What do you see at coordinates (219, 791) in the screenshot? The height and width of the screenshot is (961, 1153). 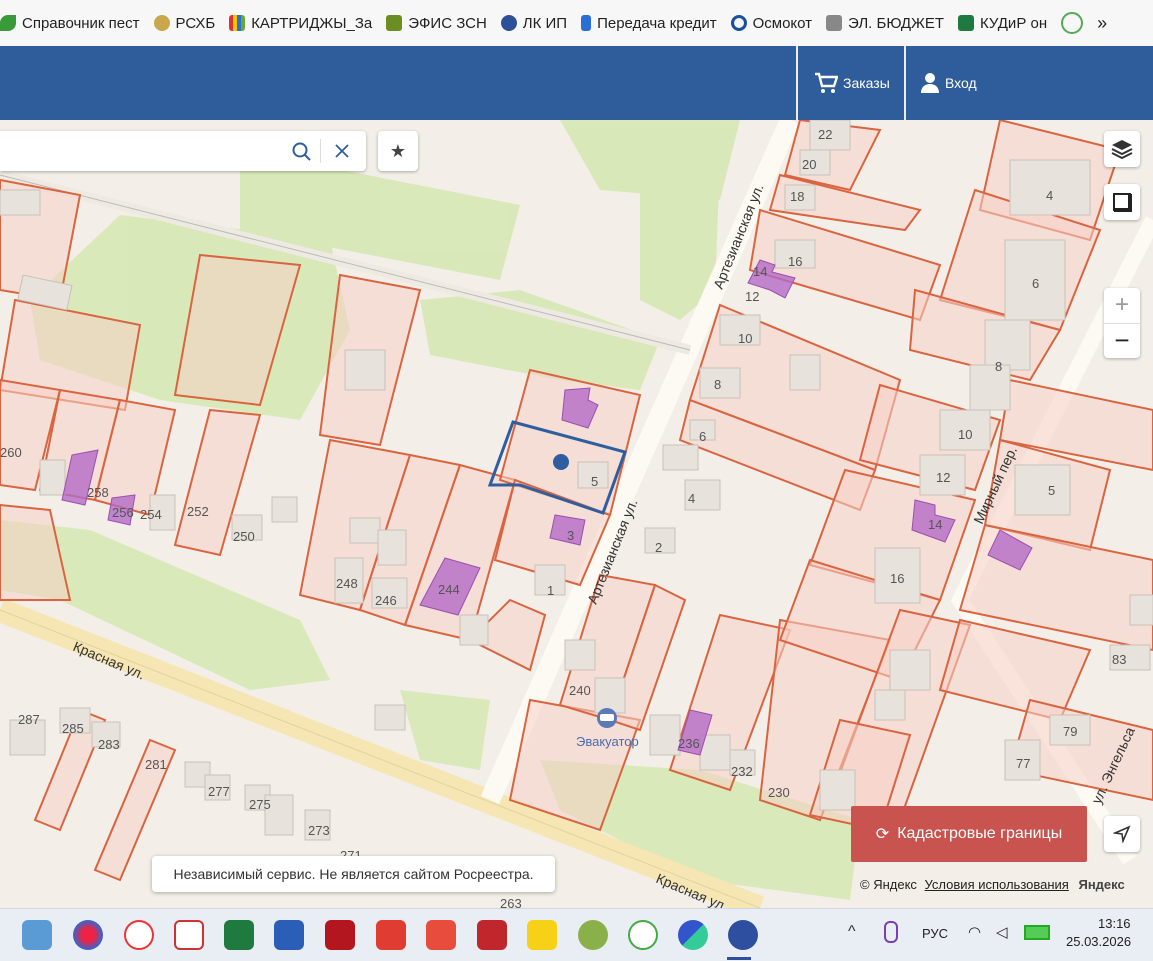 I see `house-number: 277` at bounding box center [219, 791].